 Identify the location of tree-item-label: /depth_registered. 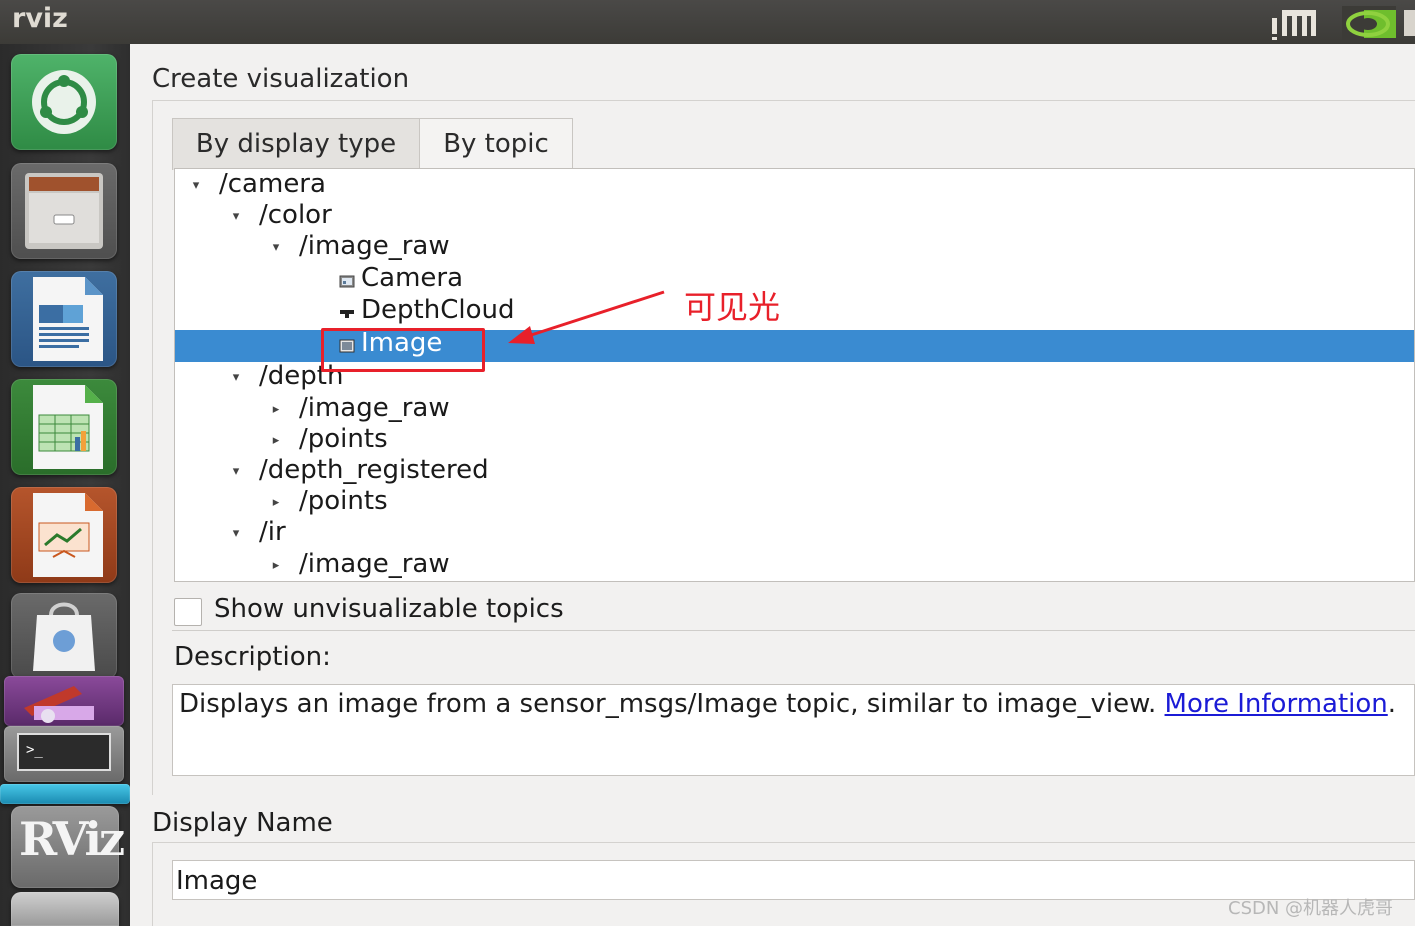
(374, 470).